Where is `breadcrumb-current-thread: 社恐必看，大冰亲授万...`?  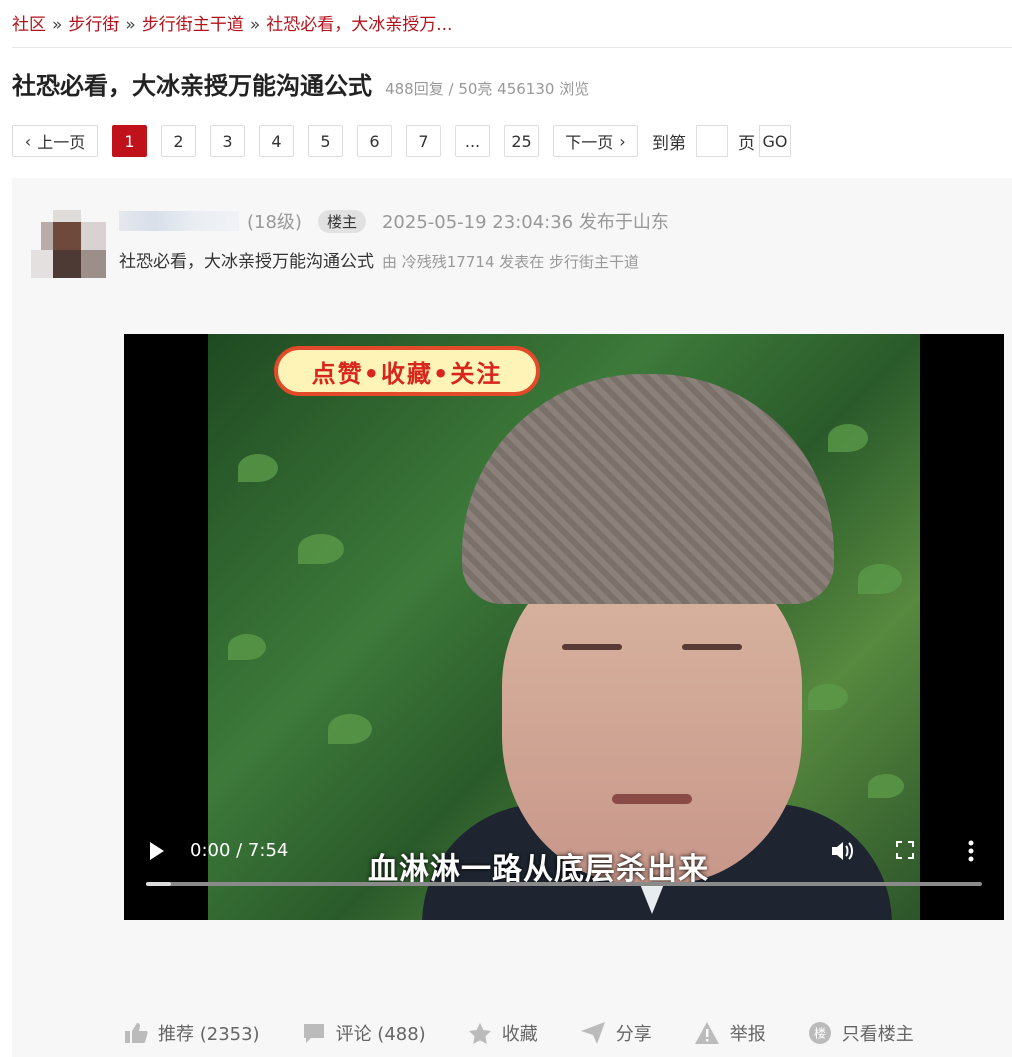
breadcrumb-current-thread: 社恐必看，大冰亲授万... is located at coordinates (359, 25).